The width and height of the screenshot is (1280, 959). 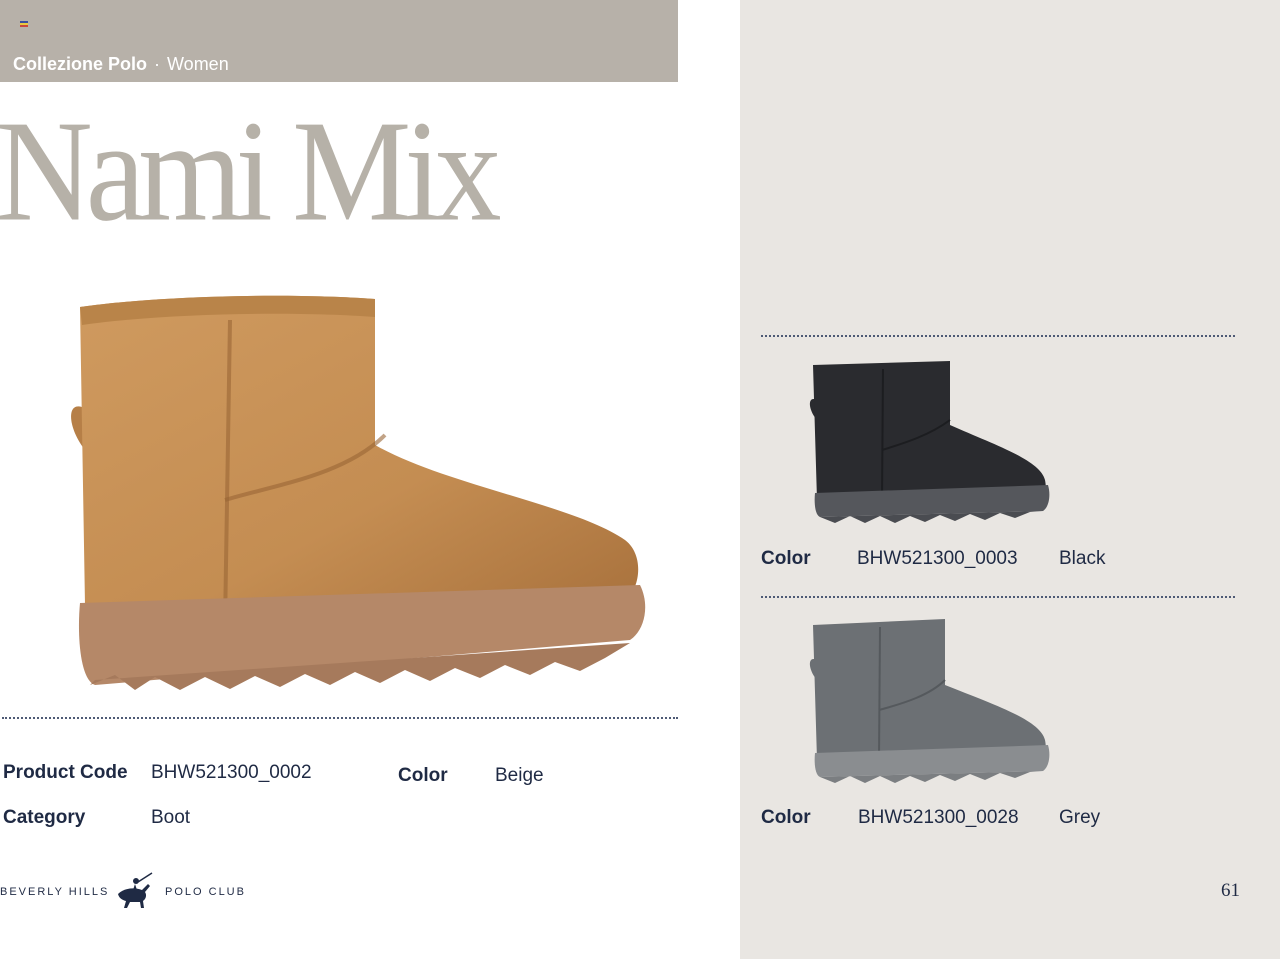 What do you see at coordinates (937, 558) in the screenshot?
I see `variant-1-code: BHW521300_0003` at bounding box center [937, 558].